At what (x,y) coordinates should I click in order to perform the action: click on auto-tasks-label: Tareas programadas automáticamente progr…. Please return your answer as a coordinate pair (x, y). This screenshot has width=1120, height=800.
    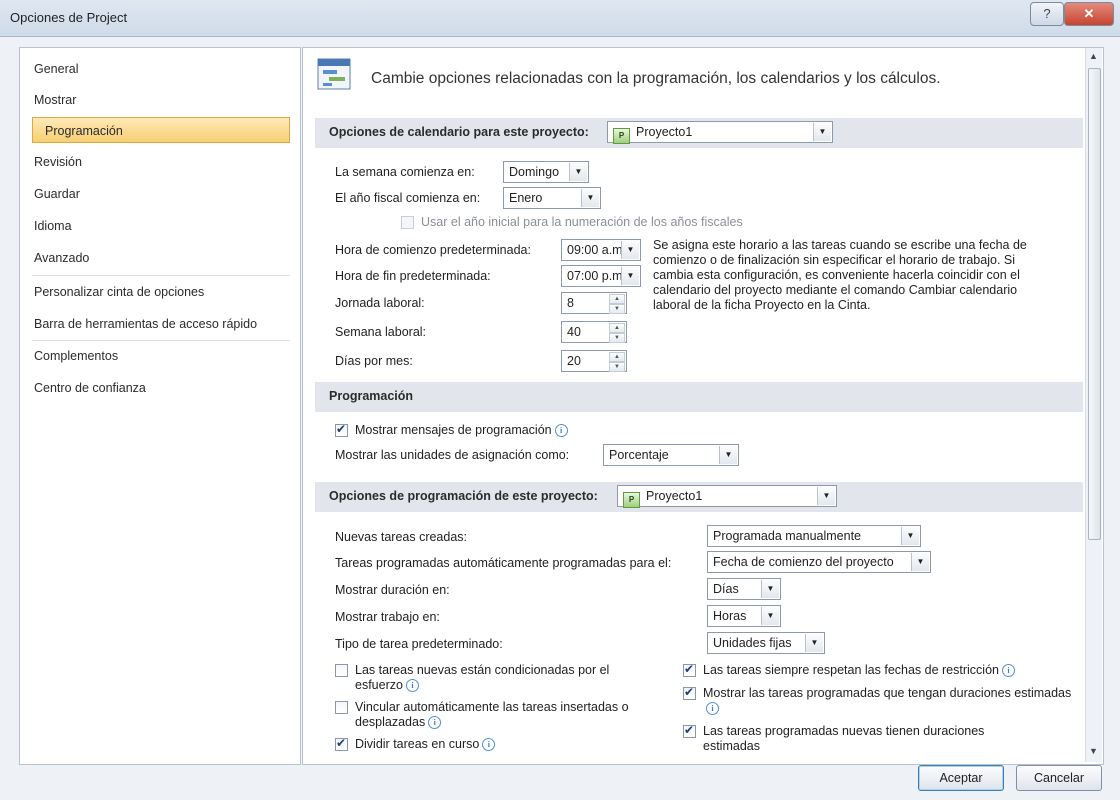
    Looking at the image, I should click on (503, 563).